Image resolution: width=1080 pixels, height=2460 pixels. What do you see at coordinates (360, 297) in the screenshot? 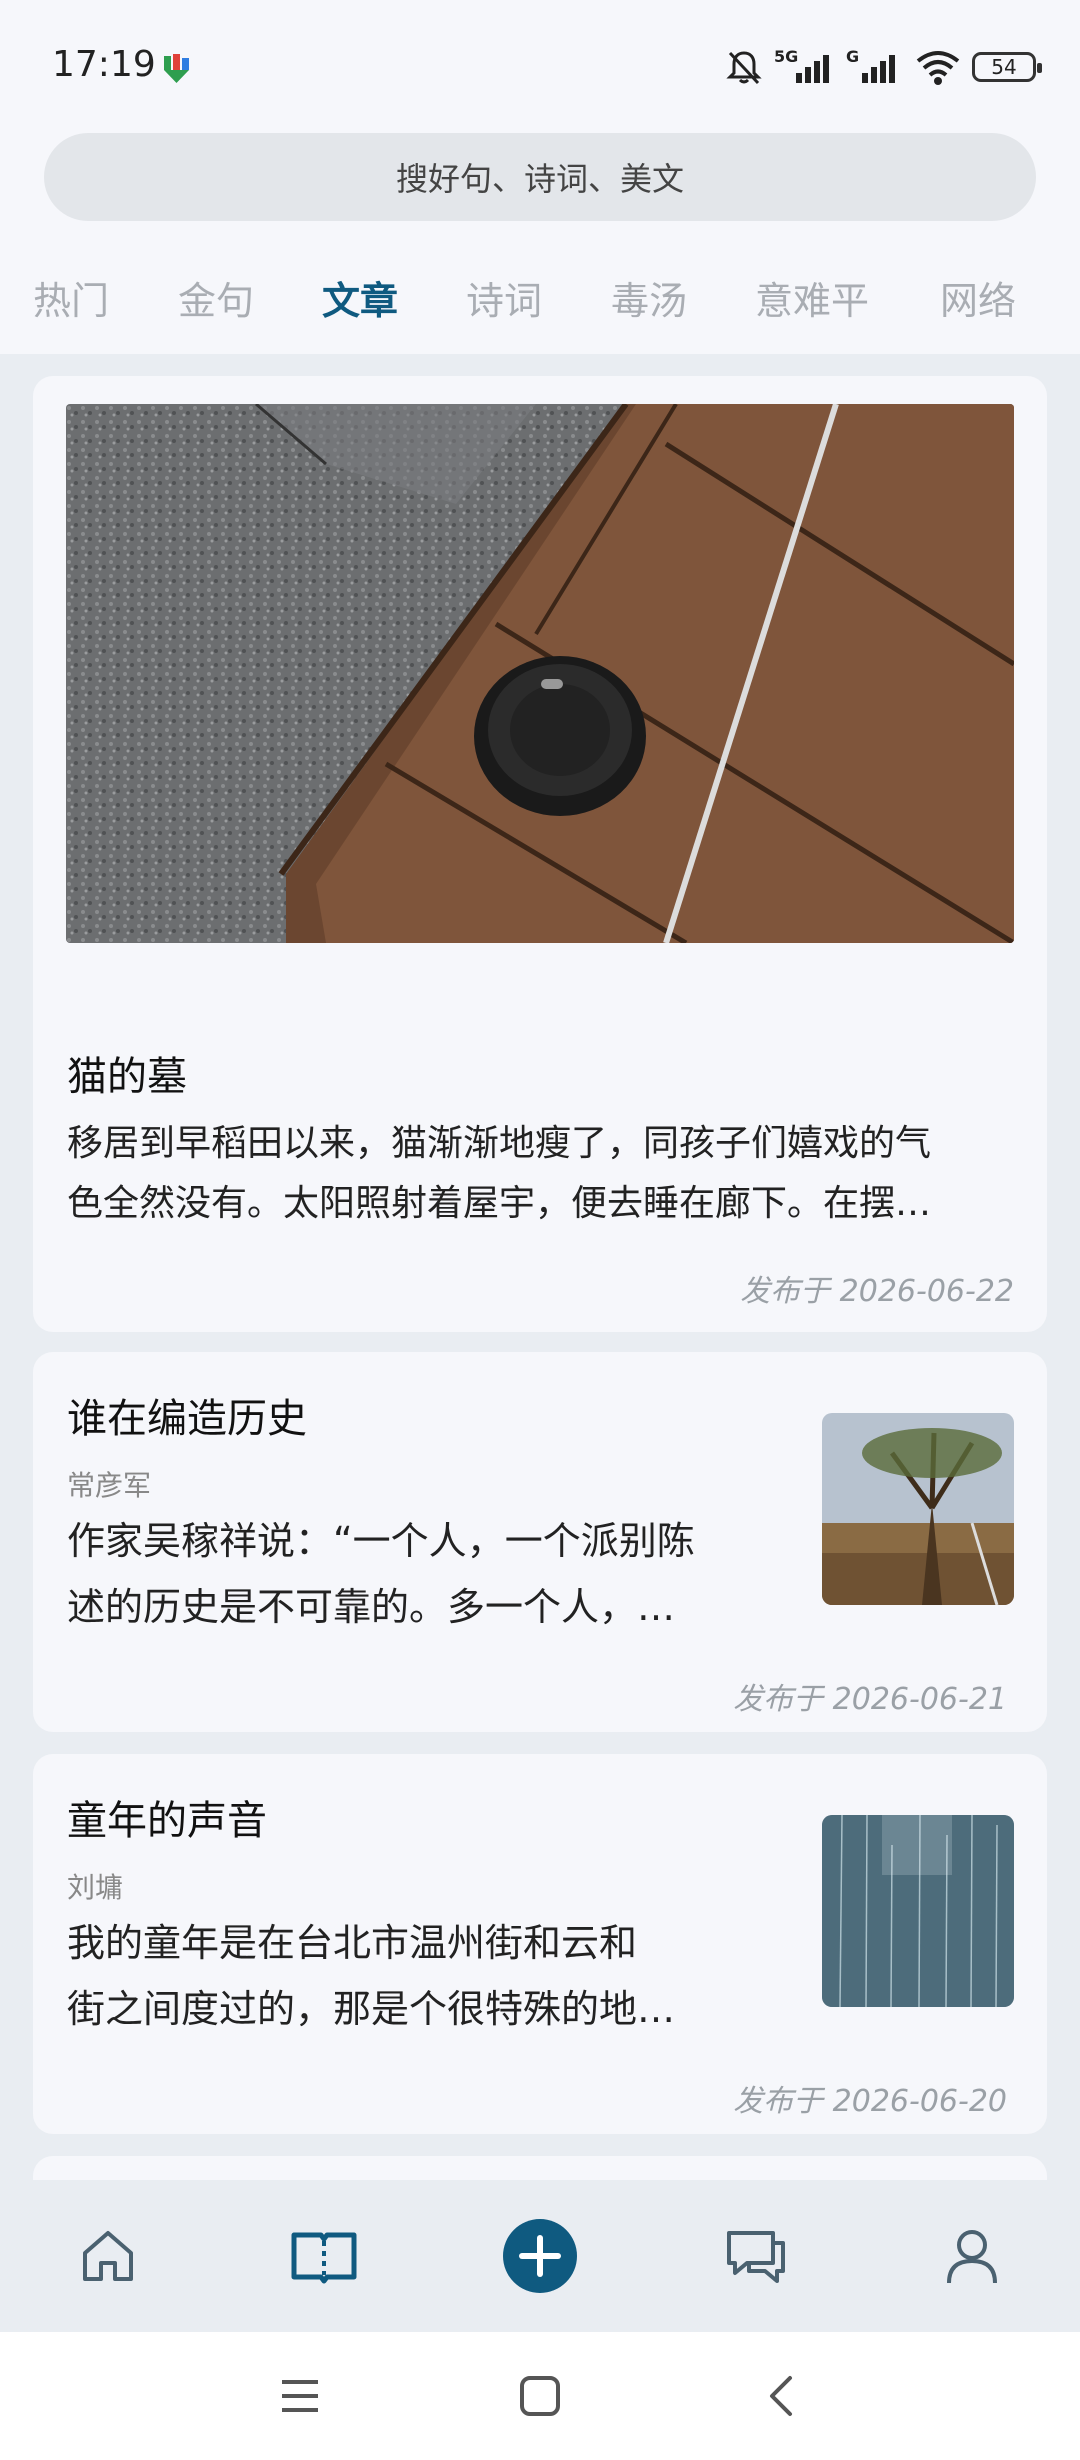
I see `tab-articles: 文章` at bounding box center [360, 297].